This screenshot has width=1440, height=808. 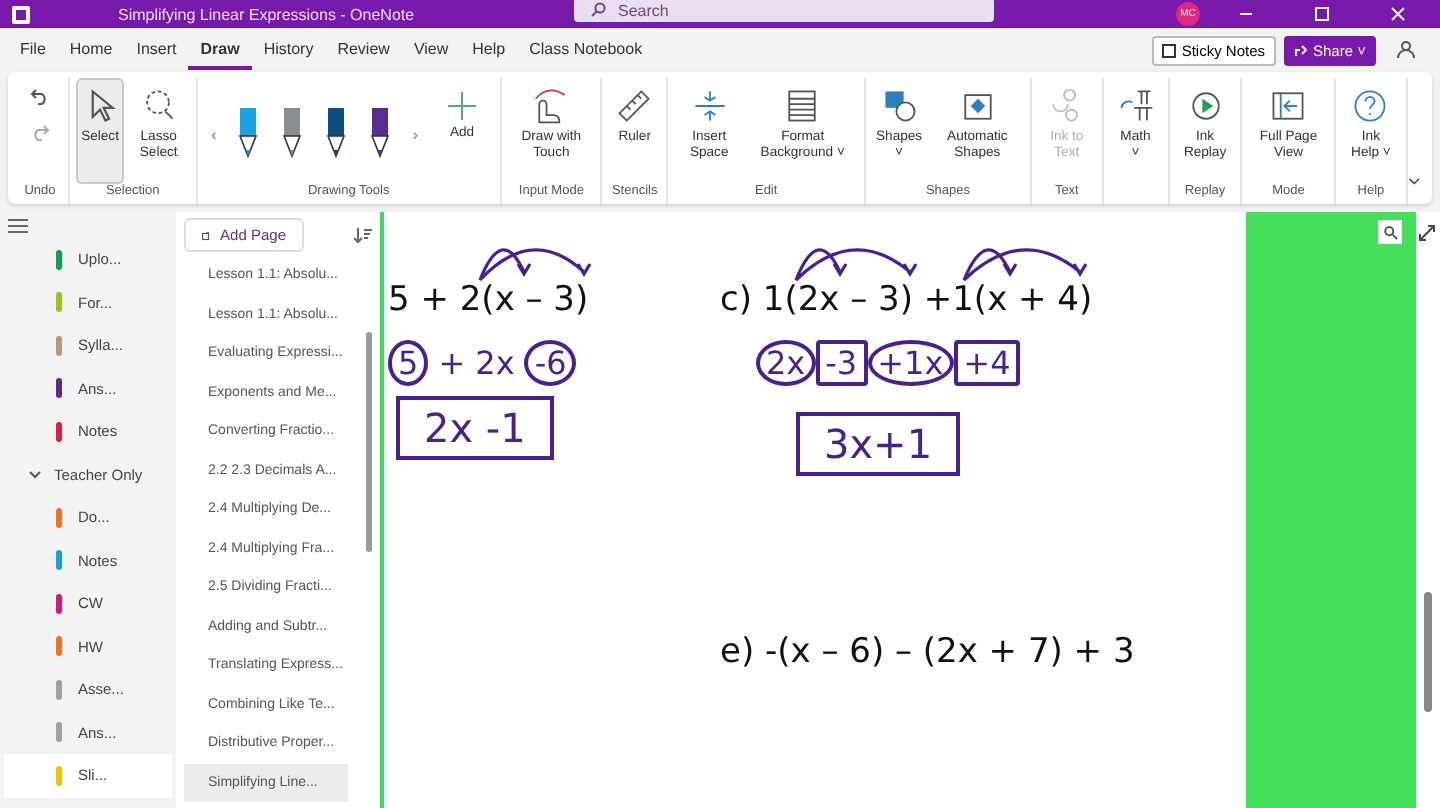 I want to click on menu-icon, so click(x=18, y=226).